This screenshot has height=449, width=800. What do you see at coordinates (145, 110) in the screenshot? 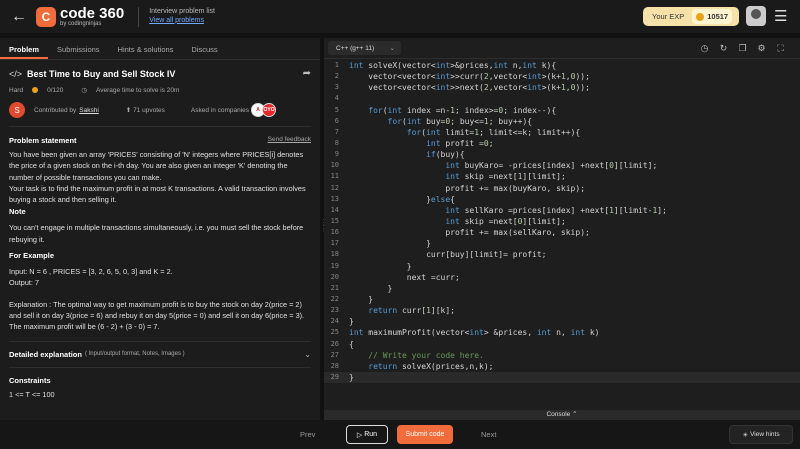
I see `upvotes-button: ⬆ 71 upvotes` at bounding box center [145, 110].